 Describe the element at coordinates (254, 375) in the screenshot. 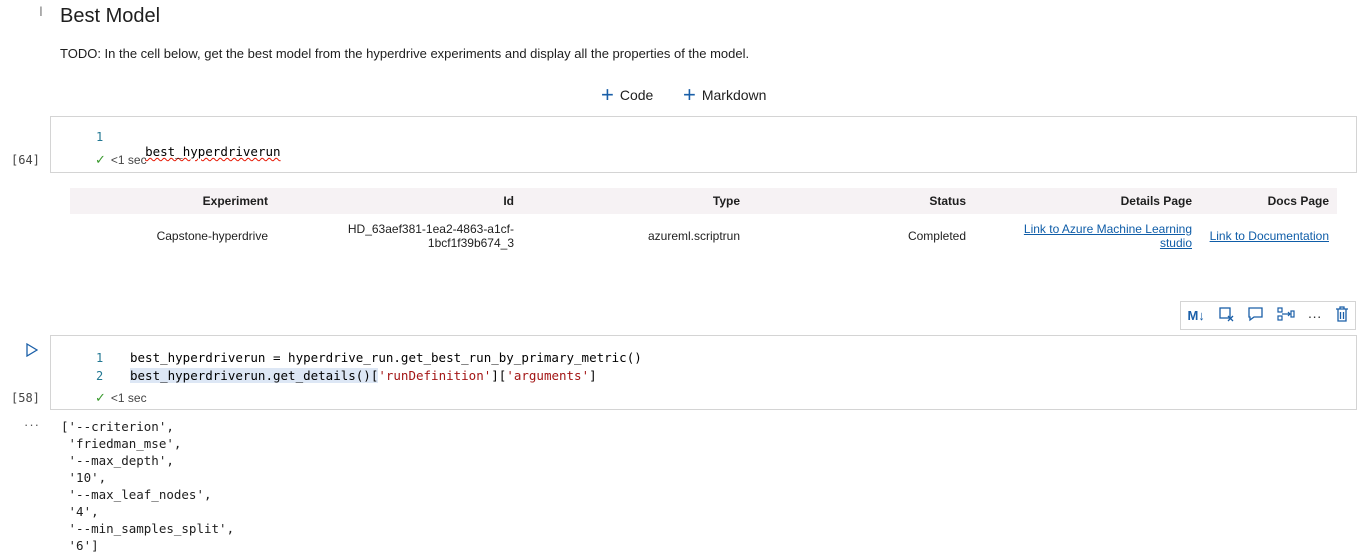

I see `code-token: best_hyperdriverun.get_details()[` at that location.